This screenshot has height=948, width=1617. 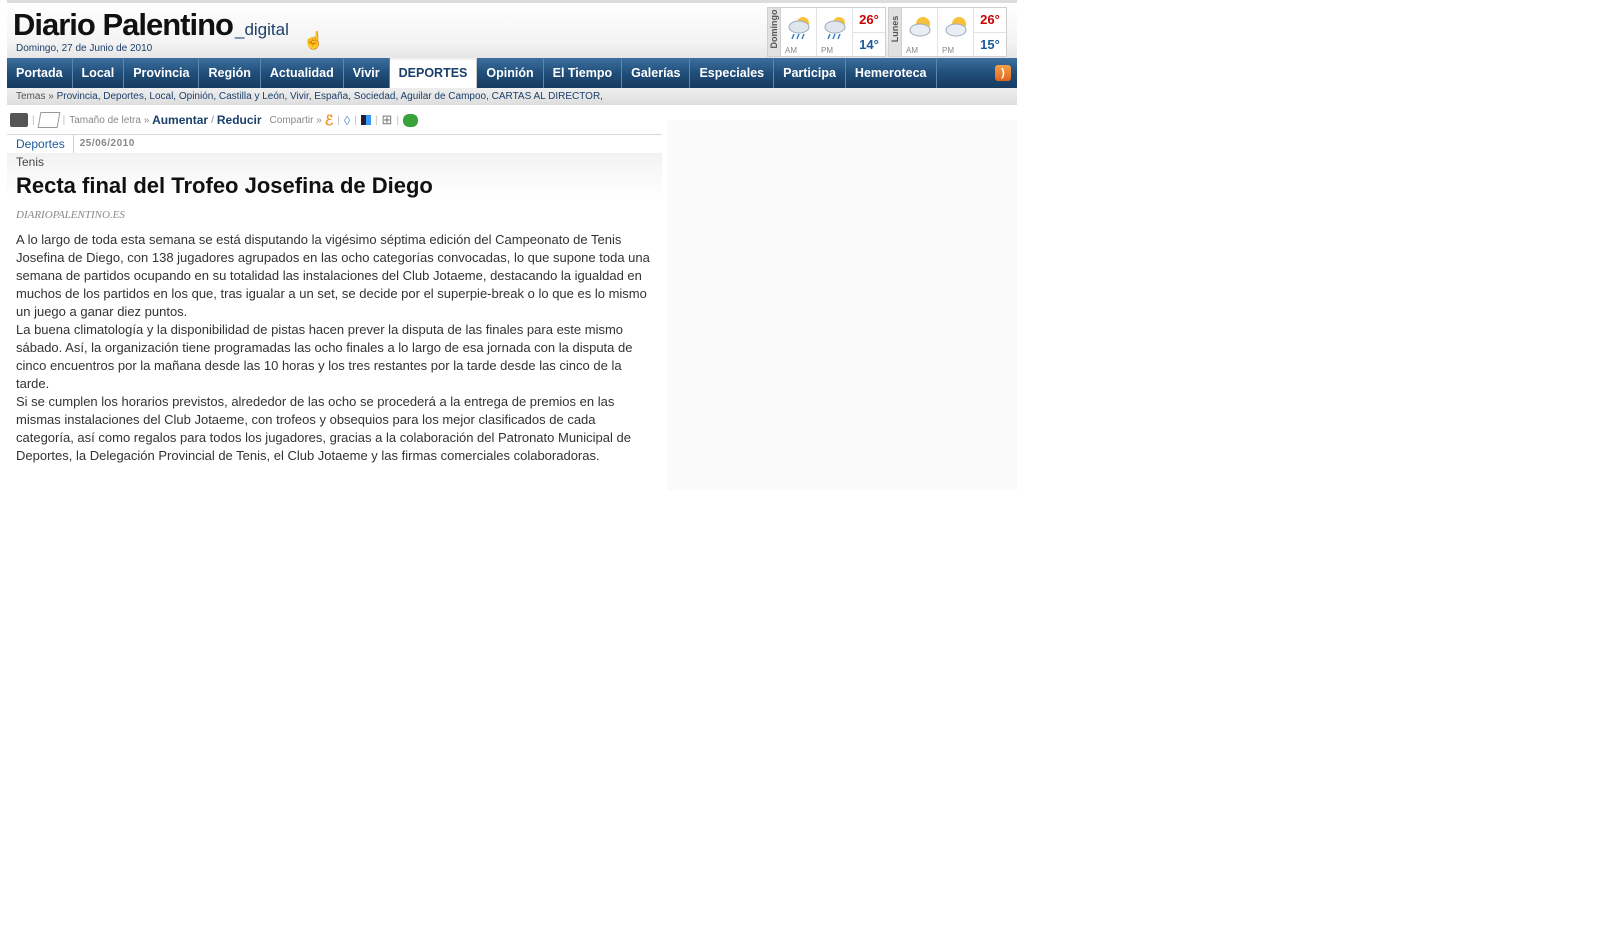 I want to click on weather-day-label: Lunes, so click(x=895, y=29).